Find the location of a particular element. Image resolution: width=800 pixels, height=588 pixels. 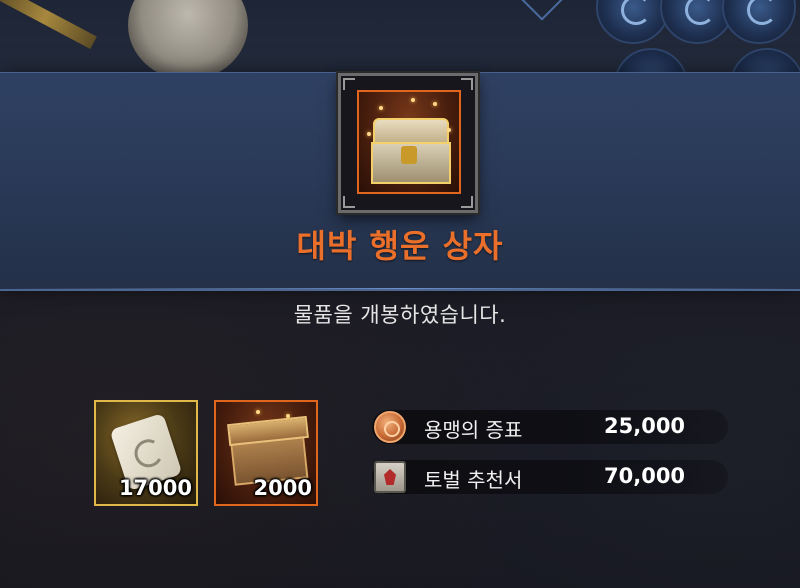

currency-name: 토벌 추천서 is located at coordinates (473, 480).